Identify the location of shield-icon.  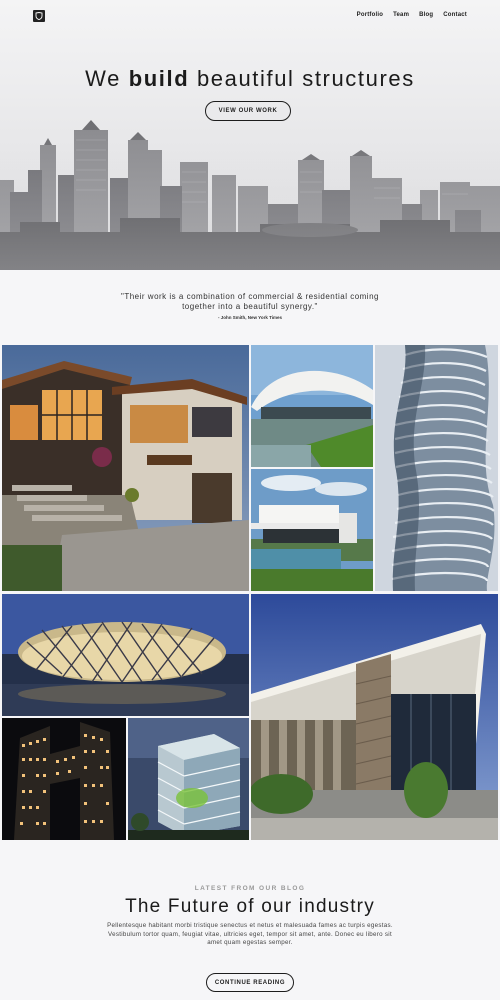
(39, 16).